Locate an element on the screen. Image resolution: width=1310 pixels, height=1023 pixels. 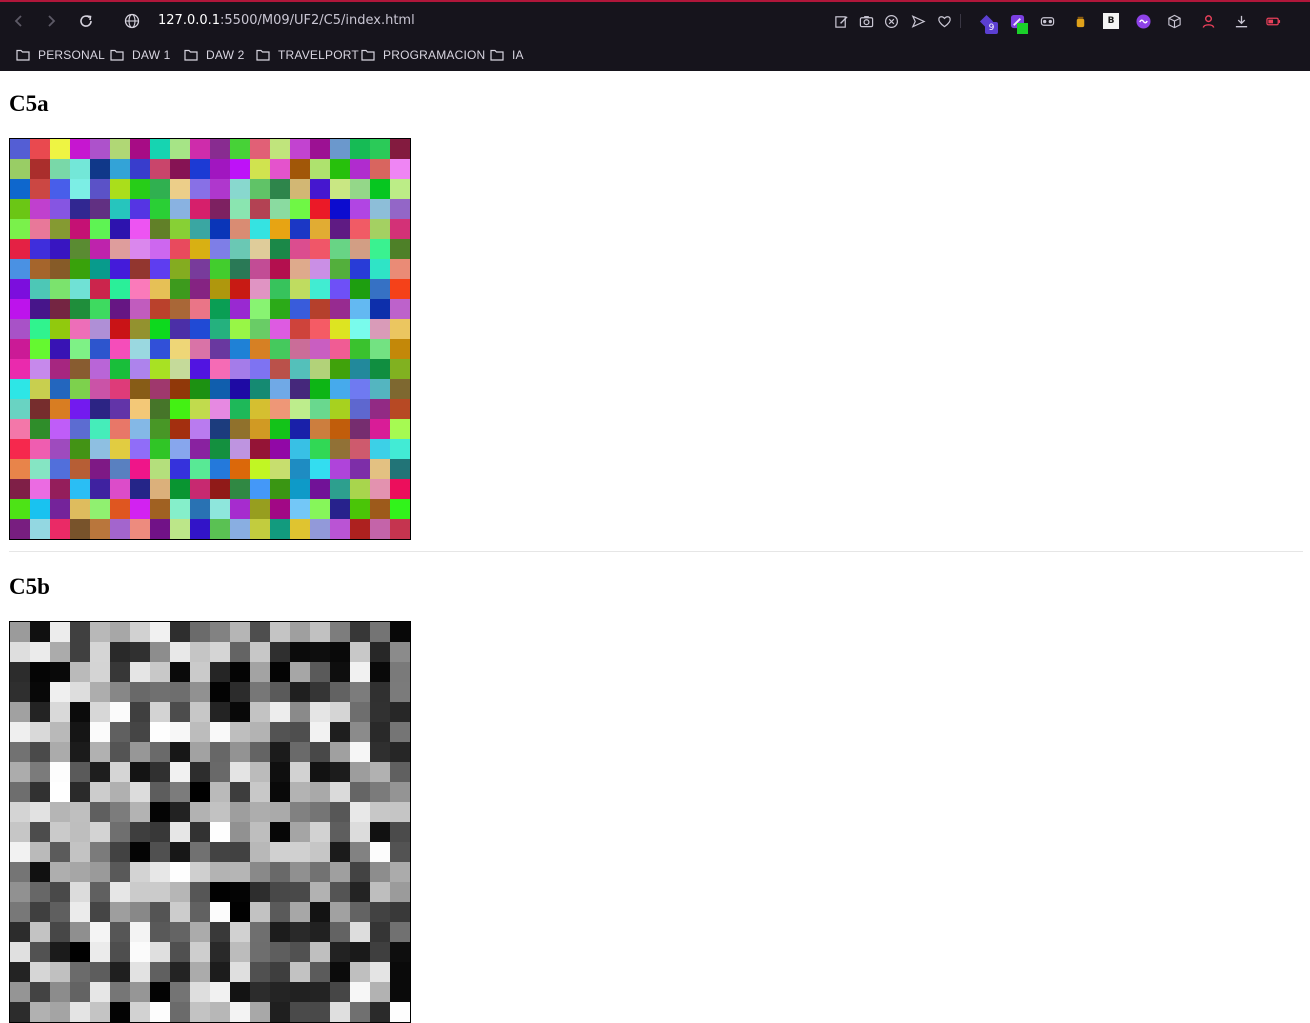
battery-saver-button is located at coordinates (1273, 21).